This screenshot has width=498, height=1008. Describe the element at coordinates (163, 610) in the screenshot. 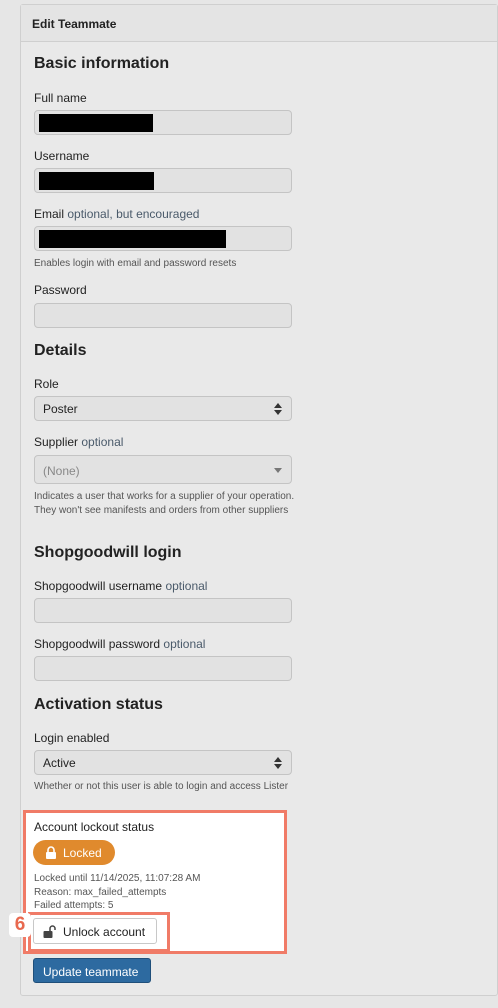

I see `shopgoodwill-username-input` at that location.